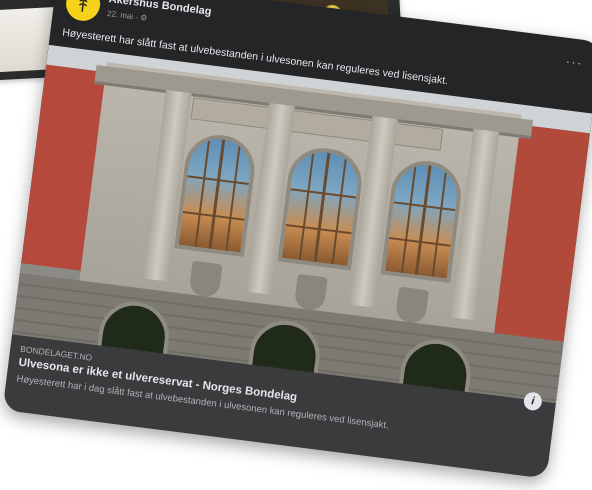 This screenshot has height=490, width=592. I want to click on more-options-icon: ···, so click(574, 62).